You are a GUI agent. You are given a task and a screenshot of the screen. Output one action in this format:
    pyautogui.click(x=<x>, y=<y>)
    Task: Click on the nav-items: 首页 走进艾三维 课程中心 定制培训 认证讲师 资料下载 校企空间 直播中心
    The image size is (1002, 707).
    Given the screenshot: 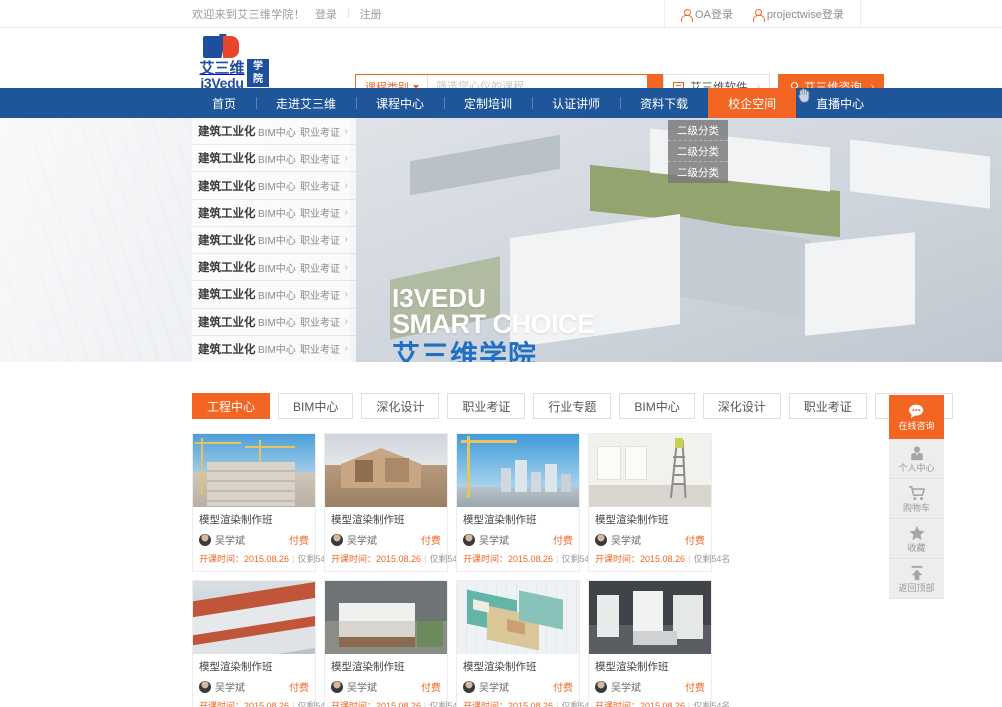 What is the action you would take?
    pyautogui.click(x=538, y=103)
    